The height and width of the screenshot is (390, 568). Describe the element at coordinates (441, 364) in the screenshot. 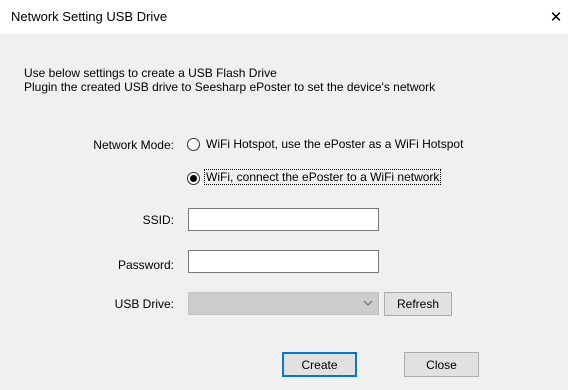

I see `close-button: Close` at that location.